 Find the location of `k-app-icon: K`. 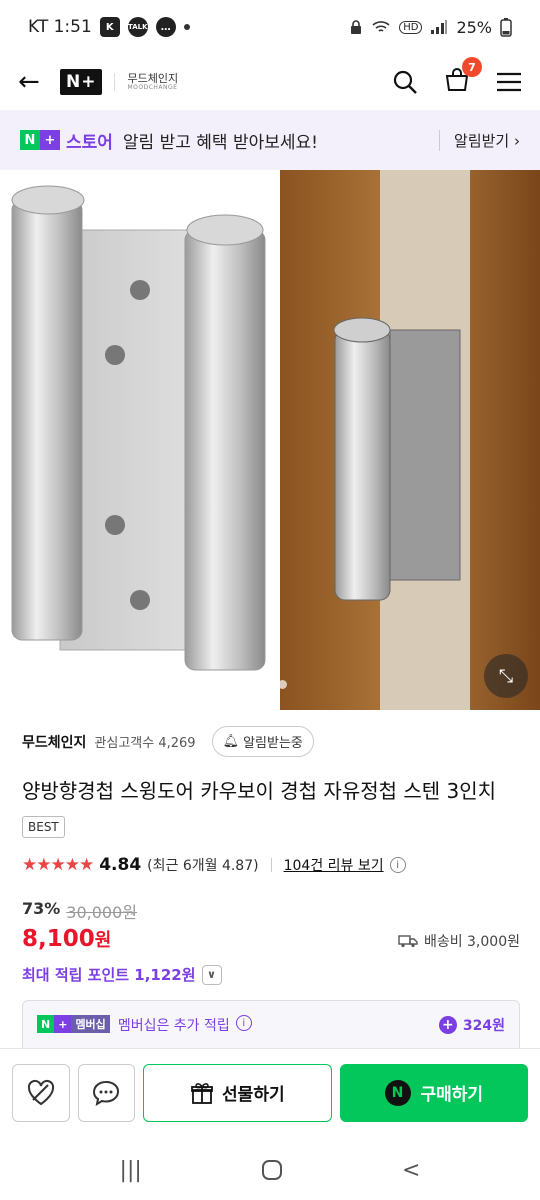

k-app-icon: K is located at coordinates (109, 27).